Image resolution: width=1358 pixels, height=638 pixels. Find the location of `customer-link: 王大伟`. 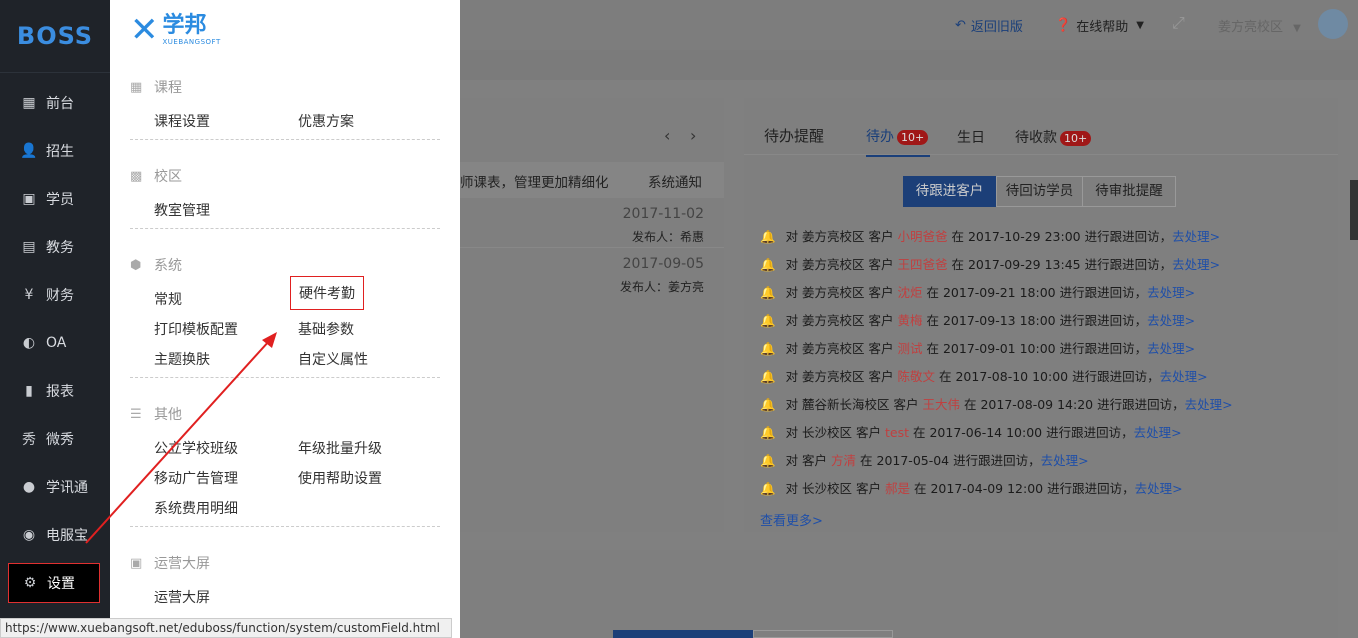

customer-link: 王大伟 is located at coordinates (942, 404).